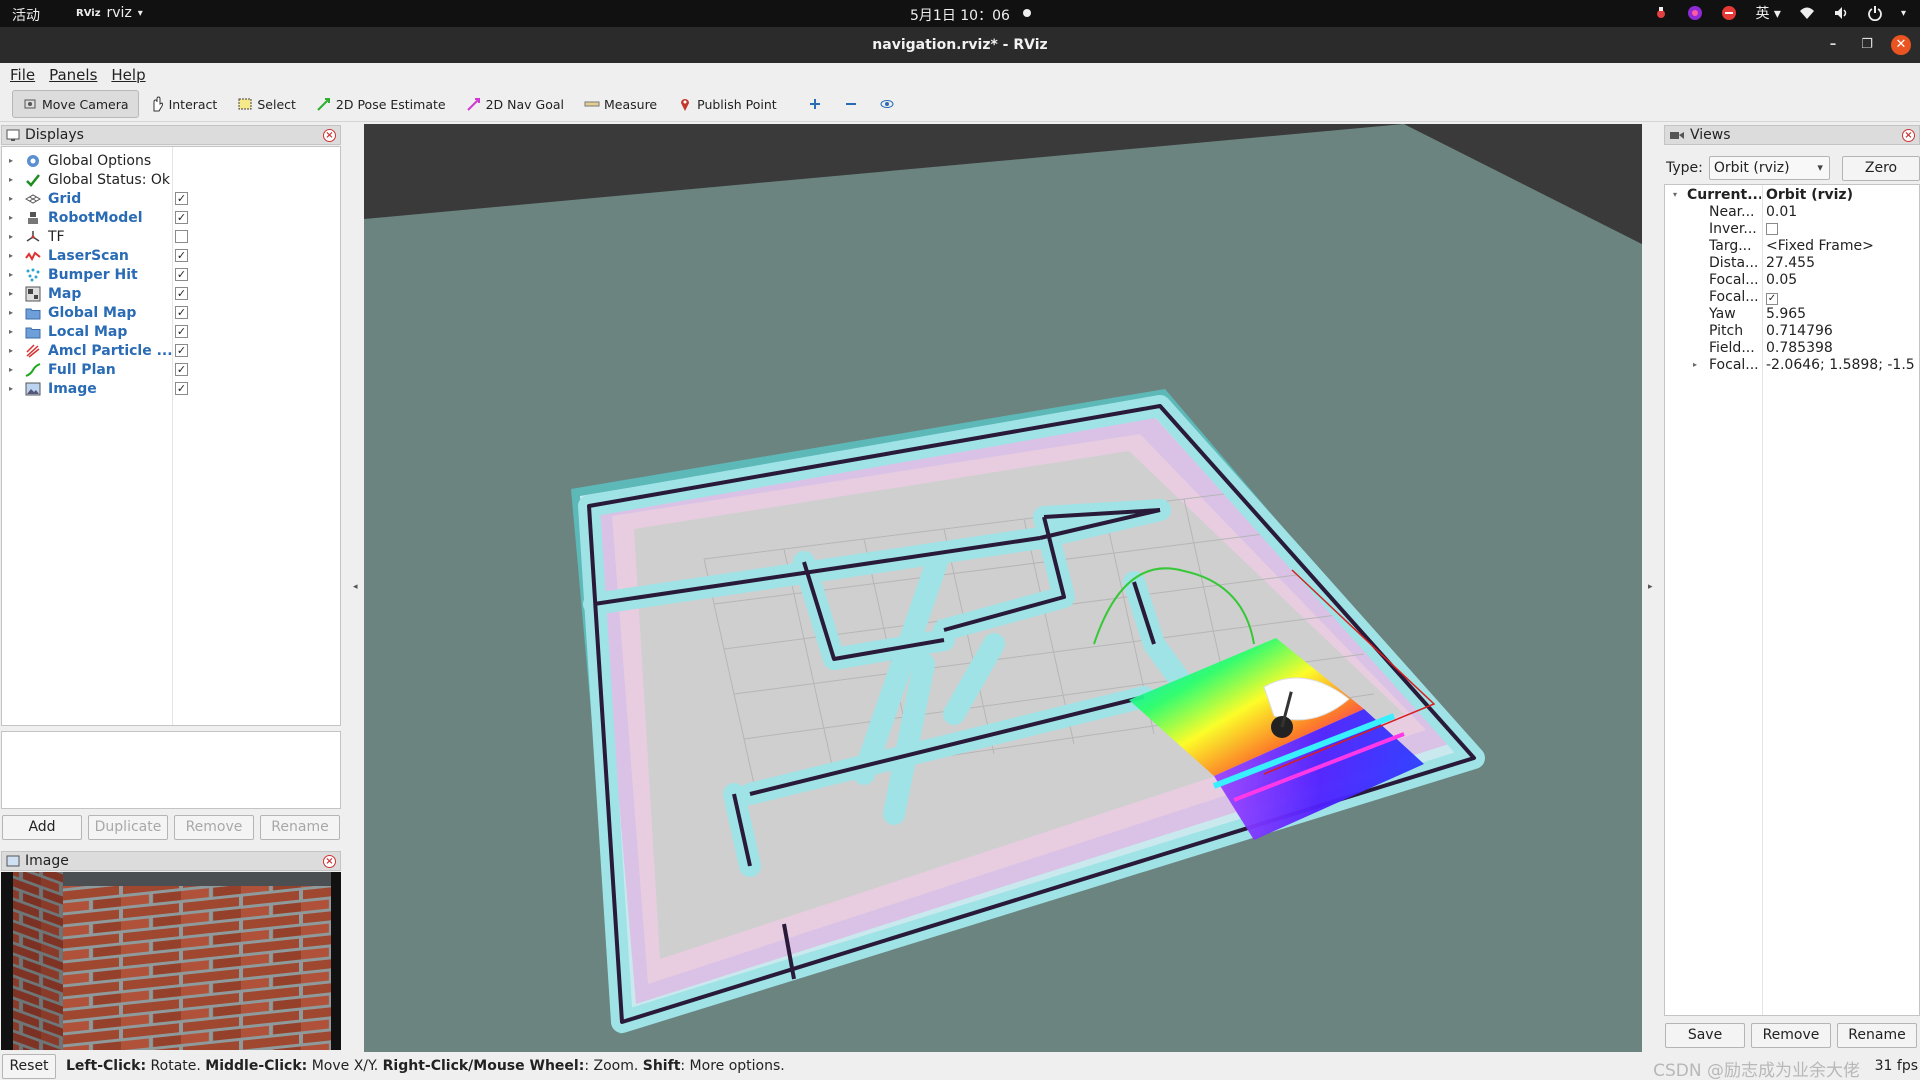  Describe the element at coordinates (1769, 168) in the screenshot. I see `view-type-select: Orbit (rviz)` at that location.